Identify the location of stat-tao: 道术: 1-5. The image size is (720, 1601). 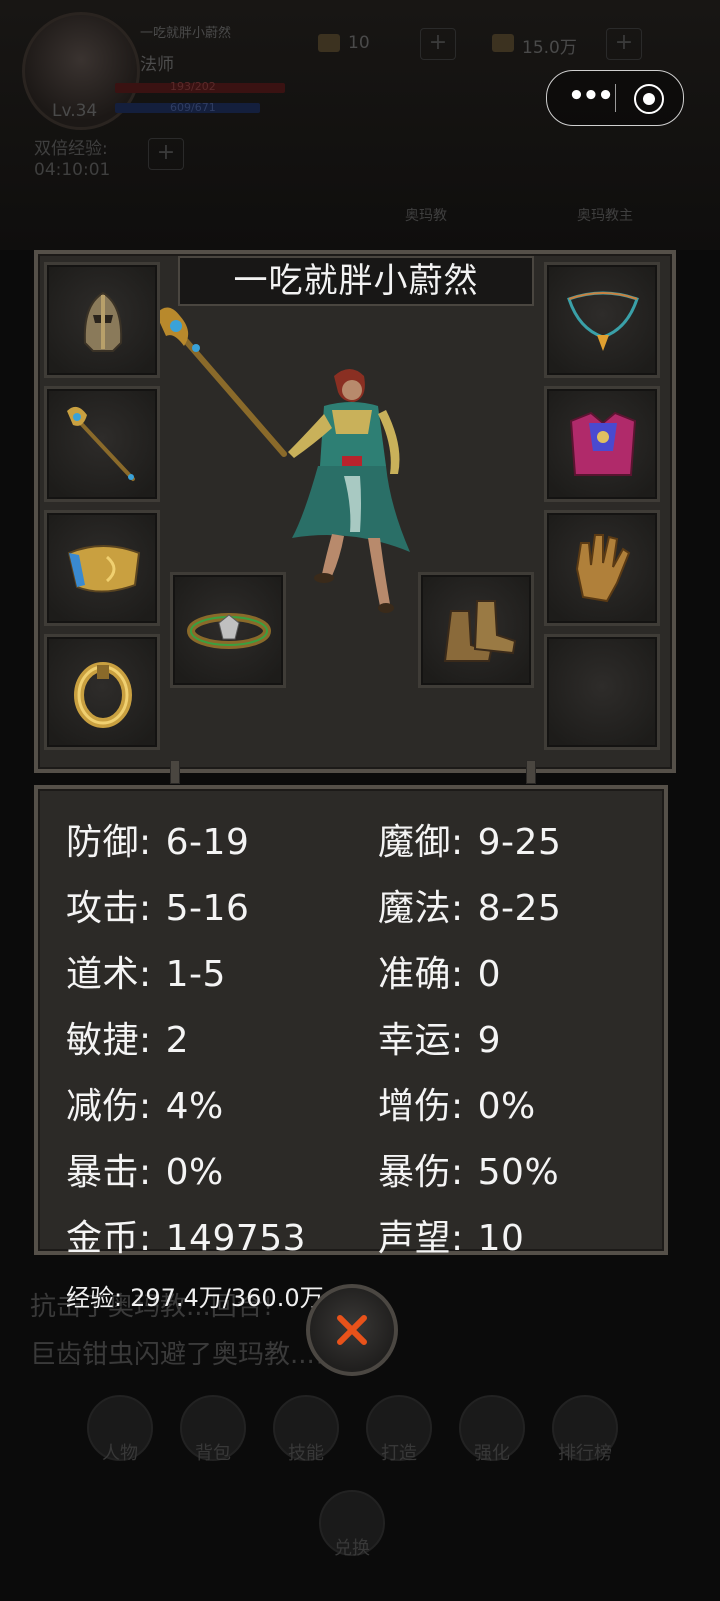
(146, 971).